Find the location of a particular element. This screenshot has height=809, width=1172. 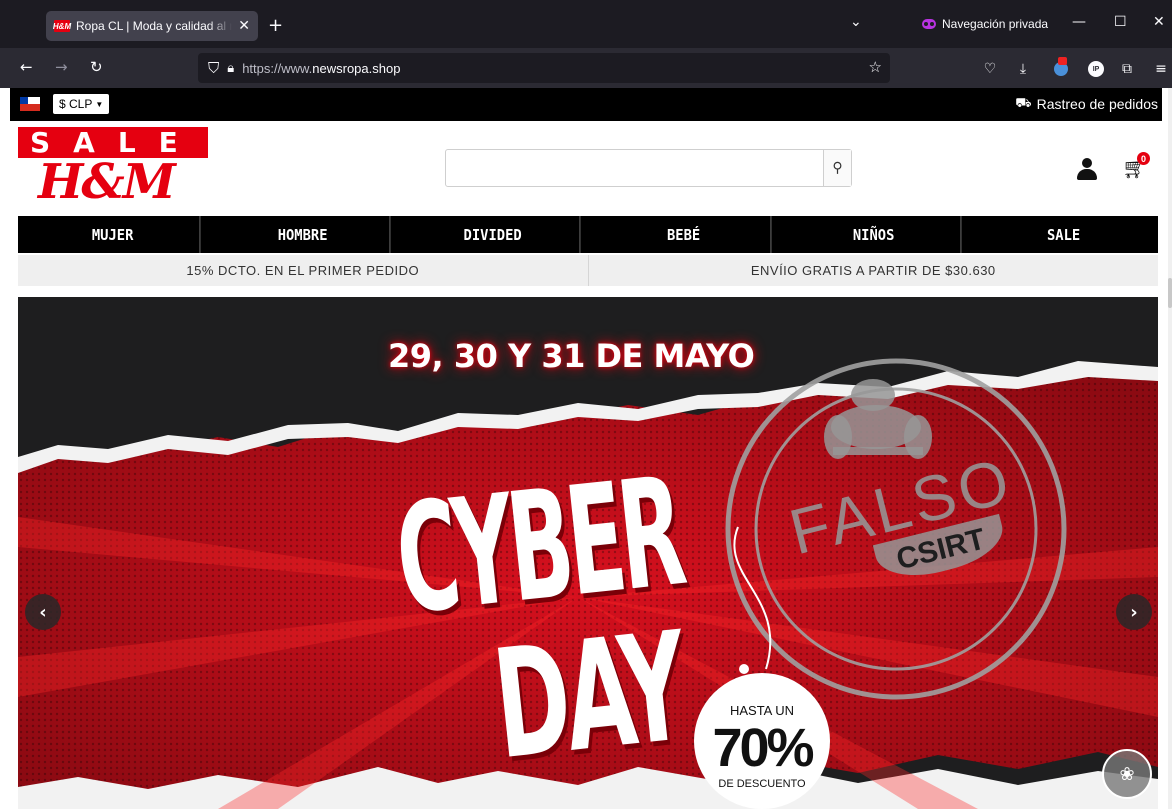

main-menu: MUJER HOMBRE DIVIDED BEBÉ NIÑOS SALE is located at coordinates (588, 234).